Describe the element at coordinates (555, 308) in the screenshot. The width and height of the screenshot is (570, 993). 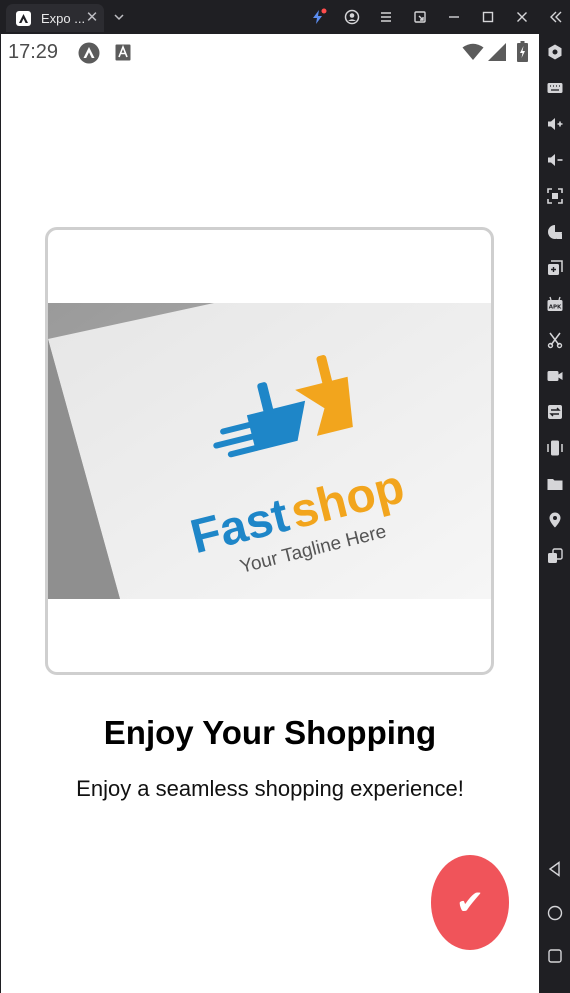
I see `svg-text: APK` at that location.